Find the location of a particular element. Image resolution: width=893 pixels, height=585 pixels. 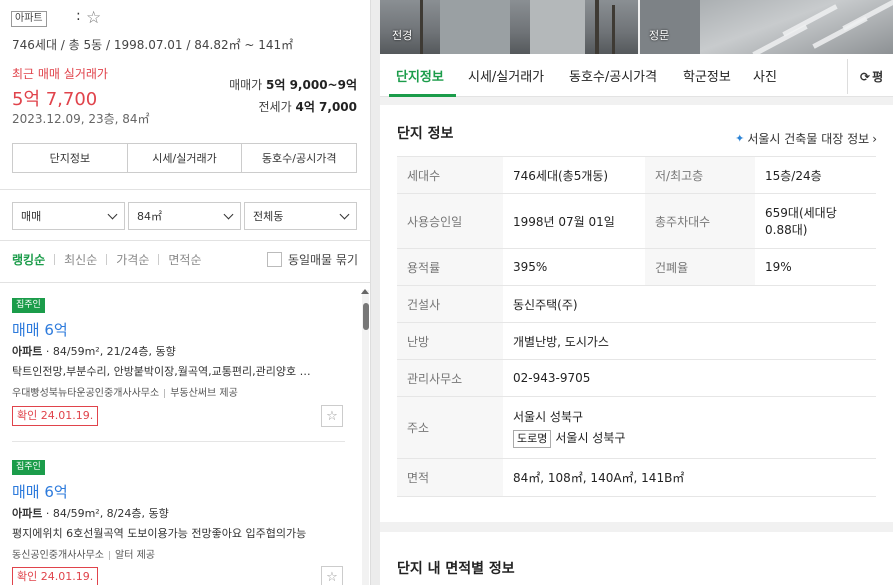

heating-value: 개별난방, 도시가스 is located at coordinates (689, 341).